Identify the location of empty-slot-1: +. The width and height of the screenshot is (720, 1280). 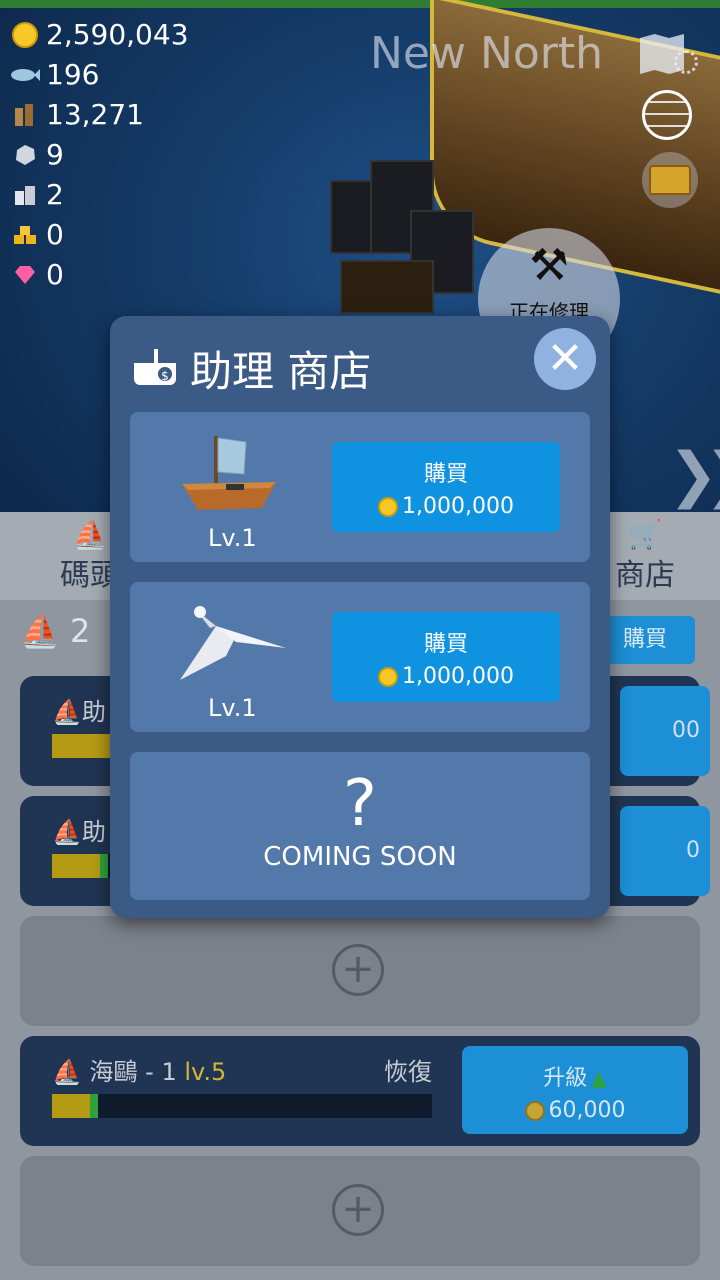
(360, 971).